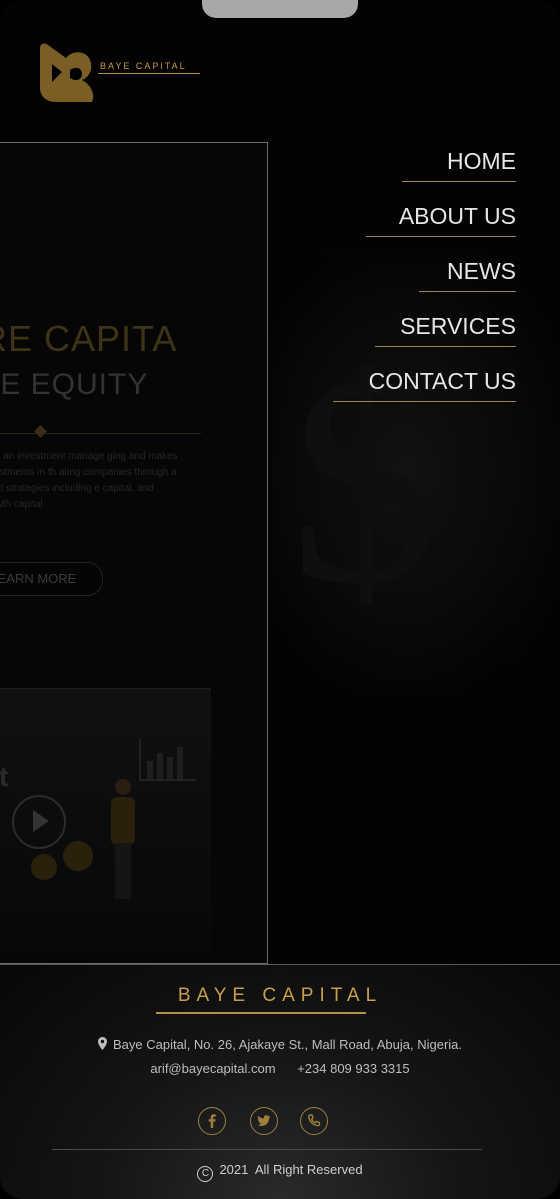 This screenshot has width=560, height=1199. I want to click on footer-brand: BAYE CAPITAL, so click(280, 995).